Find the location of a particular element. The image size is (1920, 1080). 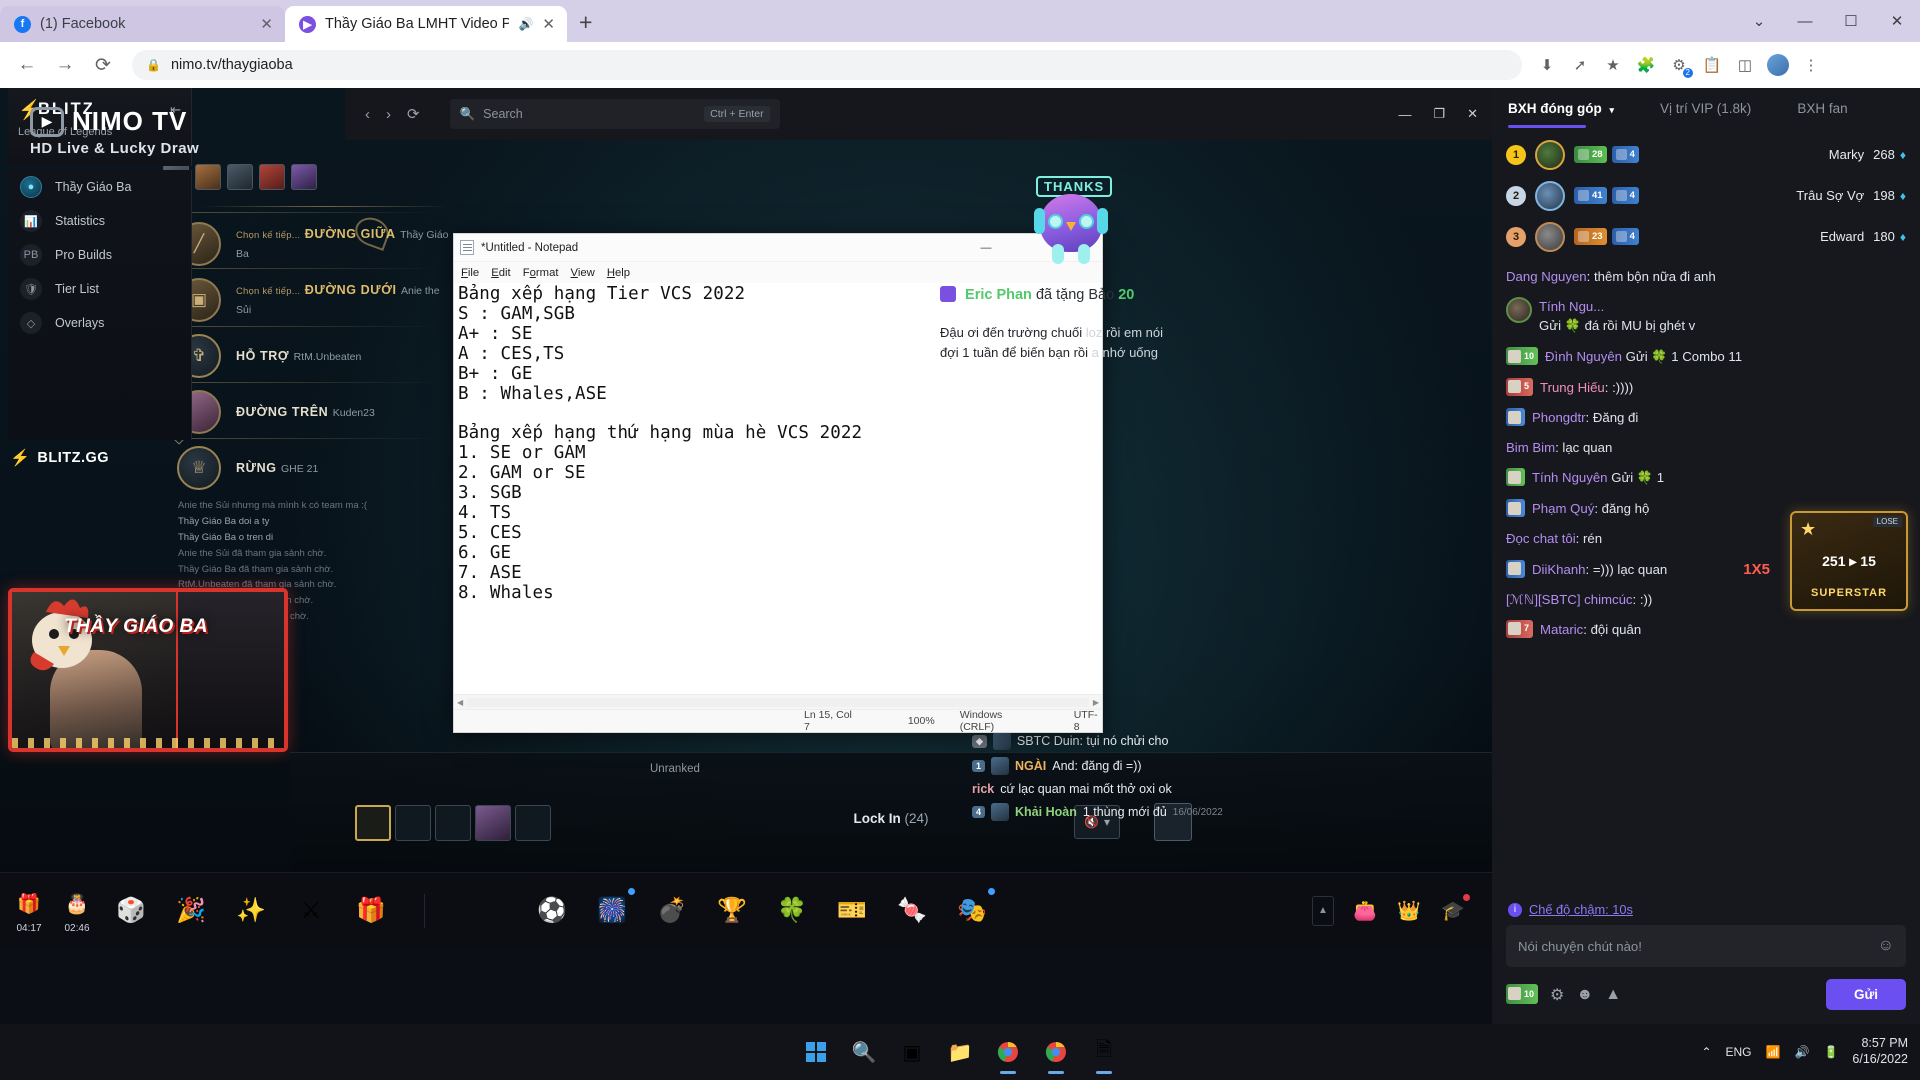

tab-vi-tri-vip: Vị trí VIP (1.8k) is located at coordinates (1705, 108).